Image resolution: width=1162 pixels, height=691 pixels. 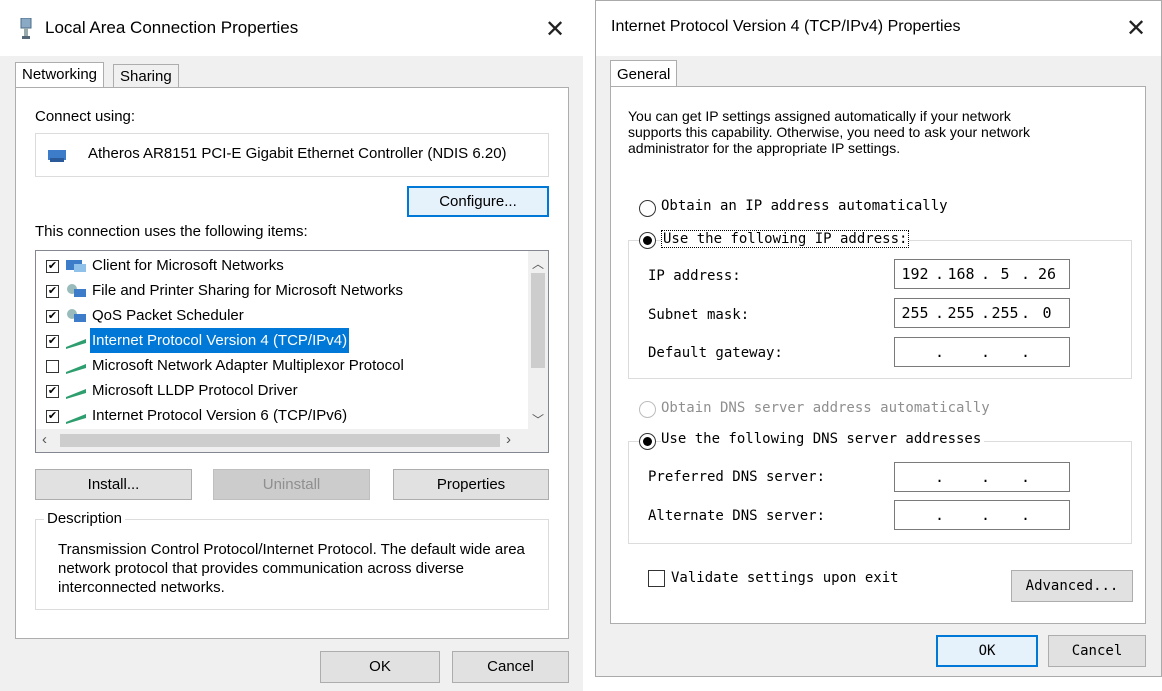 I want to click on item-label: Client for Microsoft Networks, so click(x=188, y=265).